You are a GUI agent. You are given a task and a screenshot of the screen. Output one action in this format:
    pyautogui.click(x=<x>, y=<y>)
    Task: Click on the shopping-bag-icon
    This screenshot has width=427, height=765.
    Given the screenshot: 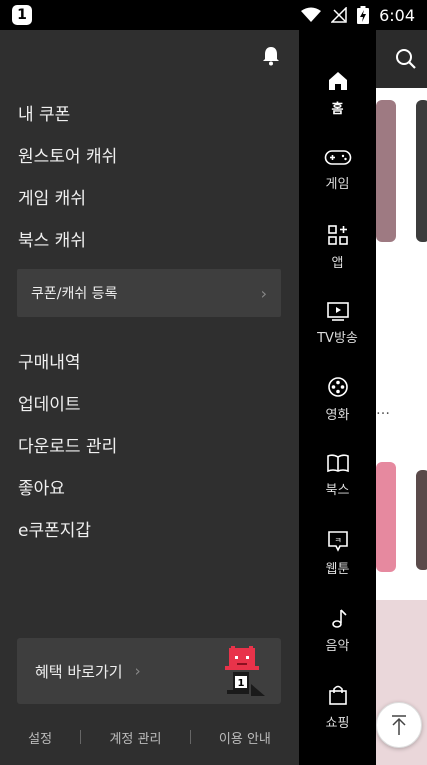 What is the action you would take?
    pyautogui.click(x=337, y=695)
    